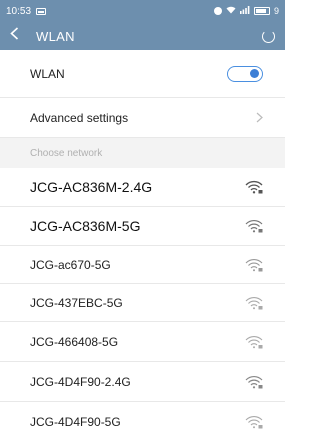 The height and width of the screenshot is (441, 320). What do you see at coordinates (142, 342) in the screenshot?
I see `network-item: JCG-466408-5G` at bounding box center [142, 342].